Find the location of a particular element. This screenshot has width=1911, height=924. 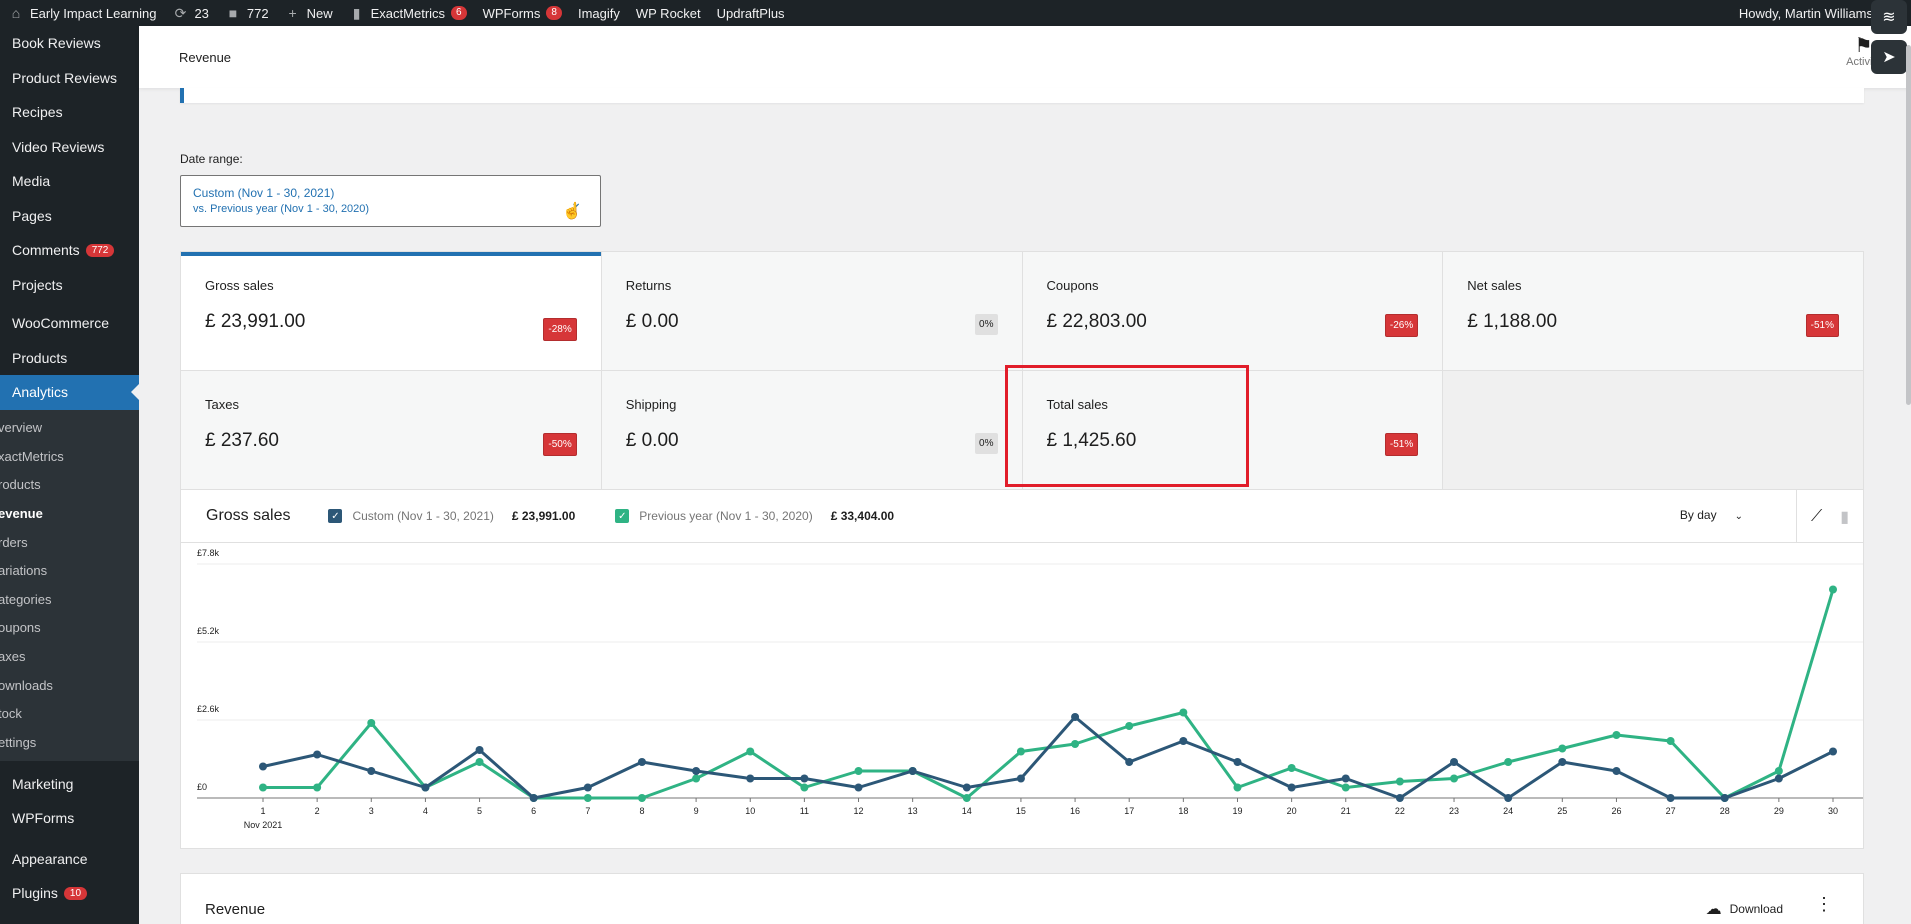

summary-card-taxes: Taxes £ 237.60 -50% is located at coordinates (391, 431).